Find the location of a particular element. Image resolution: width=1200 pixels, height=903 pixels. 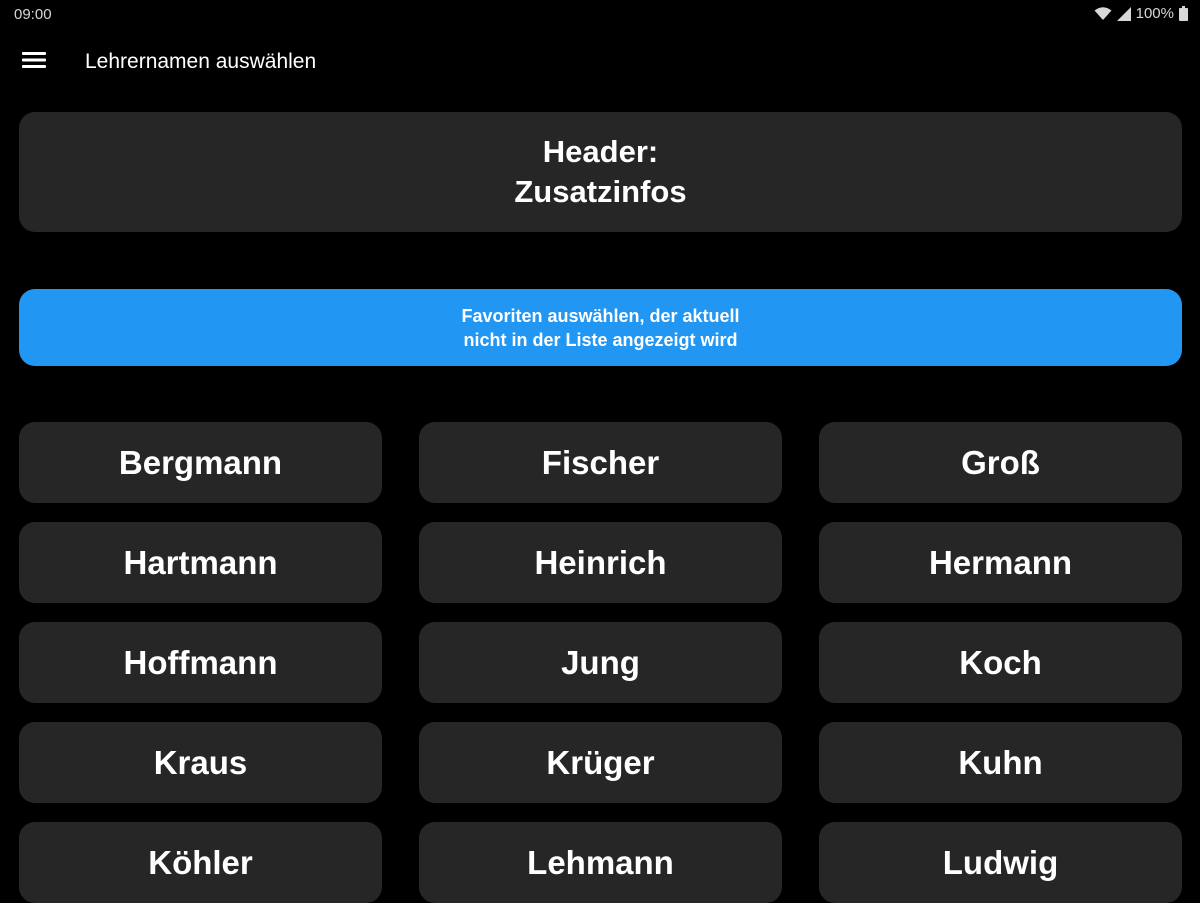

header-card-line2: Zusatzinfos is located at coordinates (600, 191).